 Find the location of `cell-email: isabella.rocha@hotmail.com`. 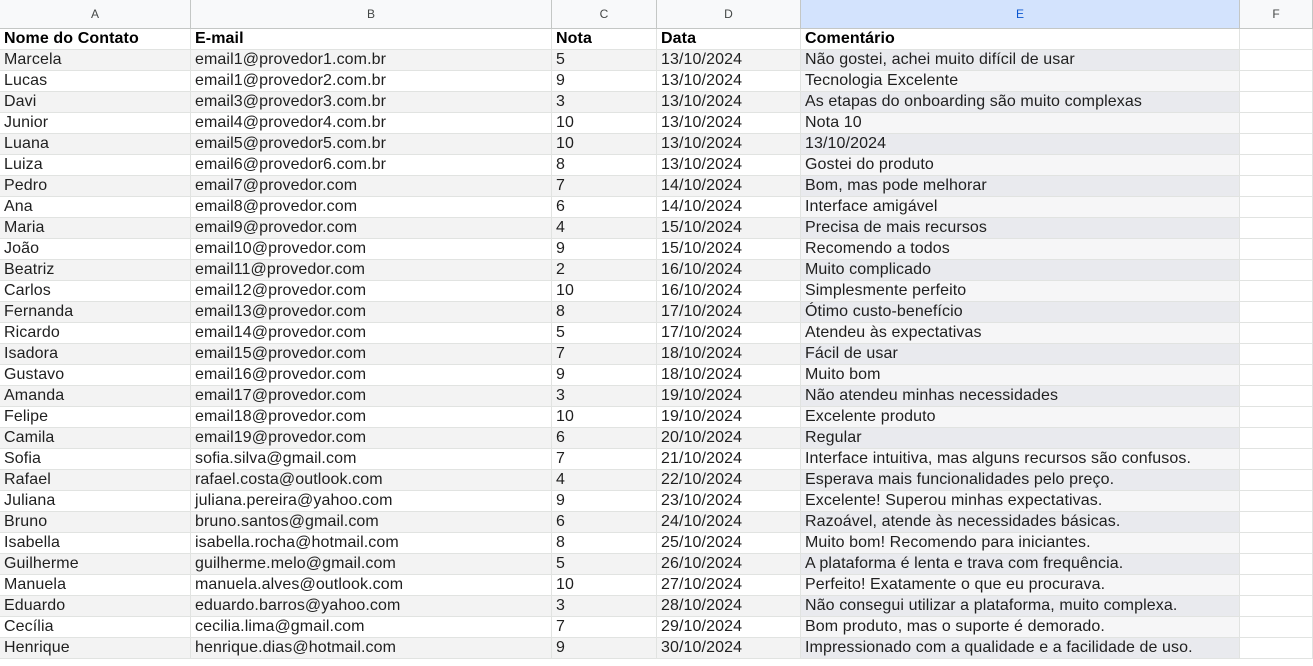

cell-email: isabella.rocha@hotmail.com is located at coordinates (371, 543).